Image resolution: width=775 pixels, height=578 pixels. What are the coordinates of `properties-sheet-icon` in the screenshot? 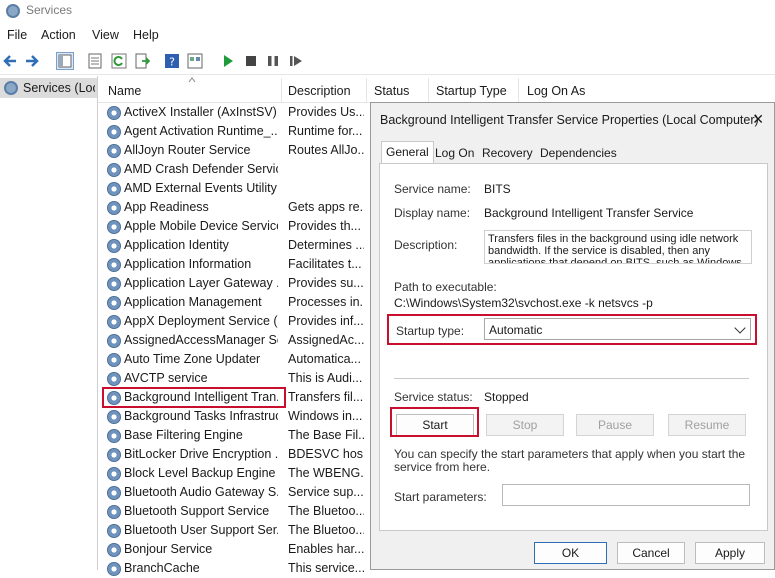 It's located at (95, 61).